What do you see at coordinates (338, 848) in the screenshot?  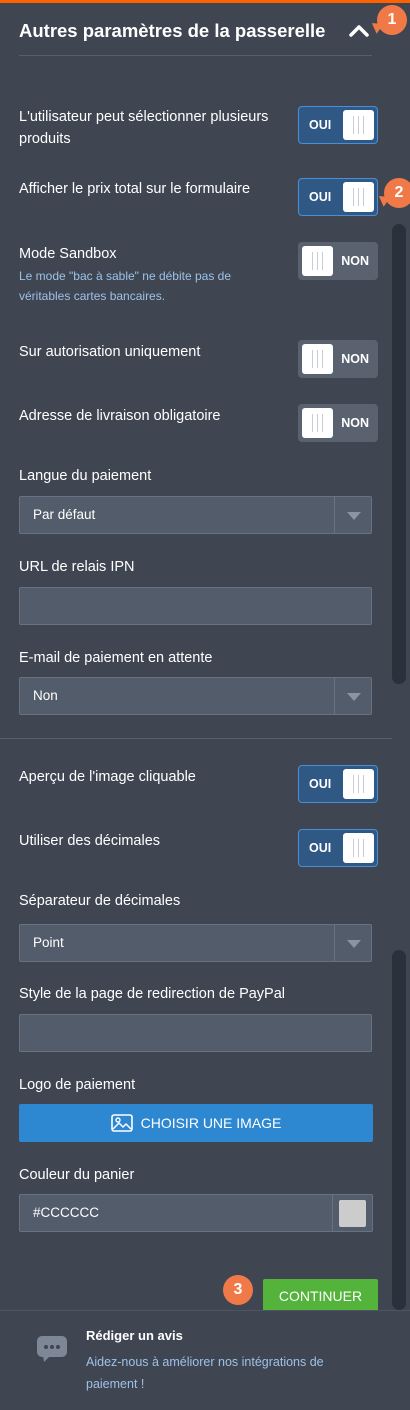 I see `use-decimals-toggle: OUI` at bounding box center [338, 848].